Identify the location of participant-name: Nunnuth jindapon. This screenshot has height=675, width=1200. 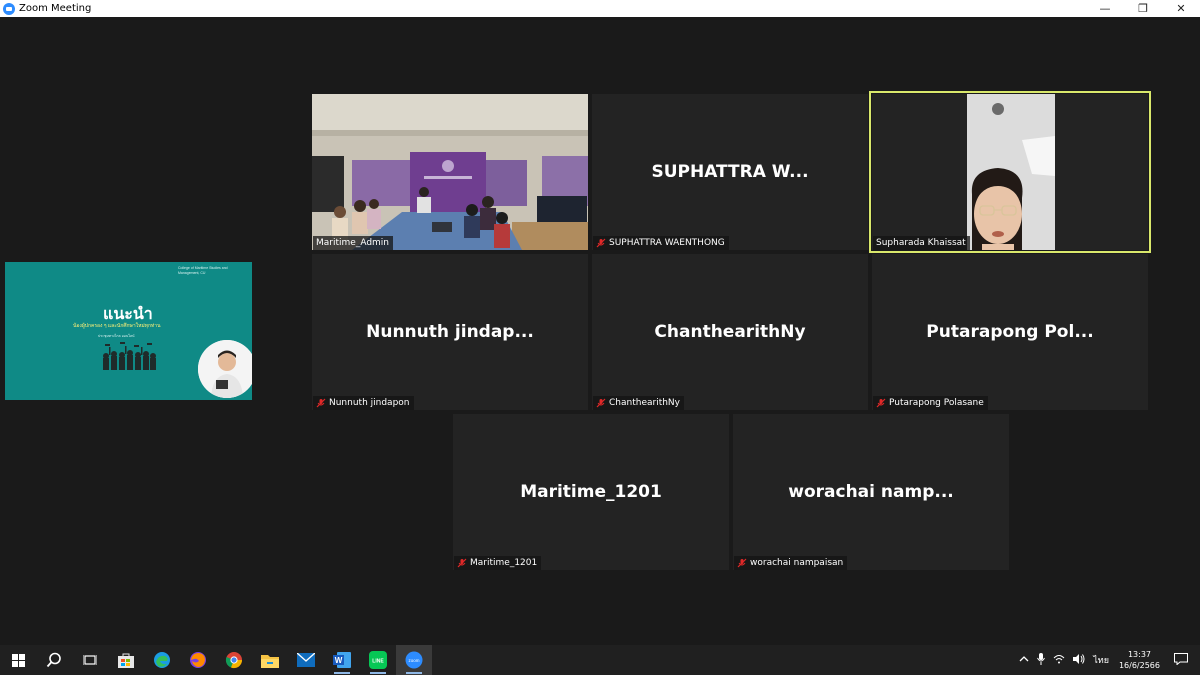
(369, 403).